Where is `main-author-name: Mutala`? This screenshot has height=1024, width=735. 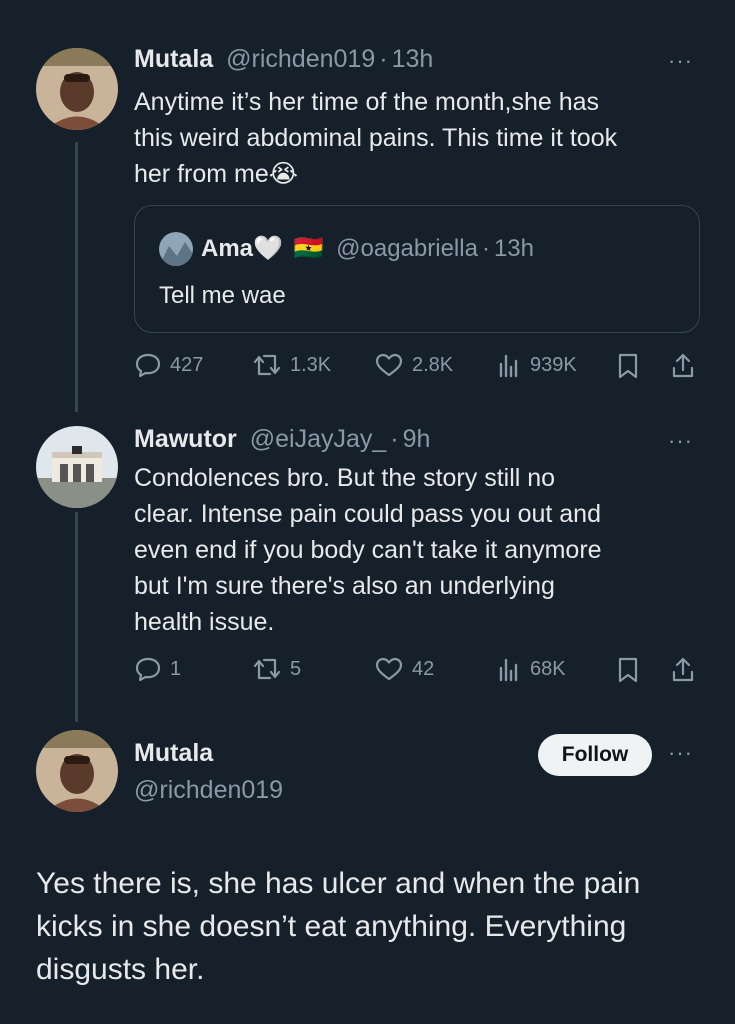
main-author-name: Mutala is located at coordinates (173, 753).